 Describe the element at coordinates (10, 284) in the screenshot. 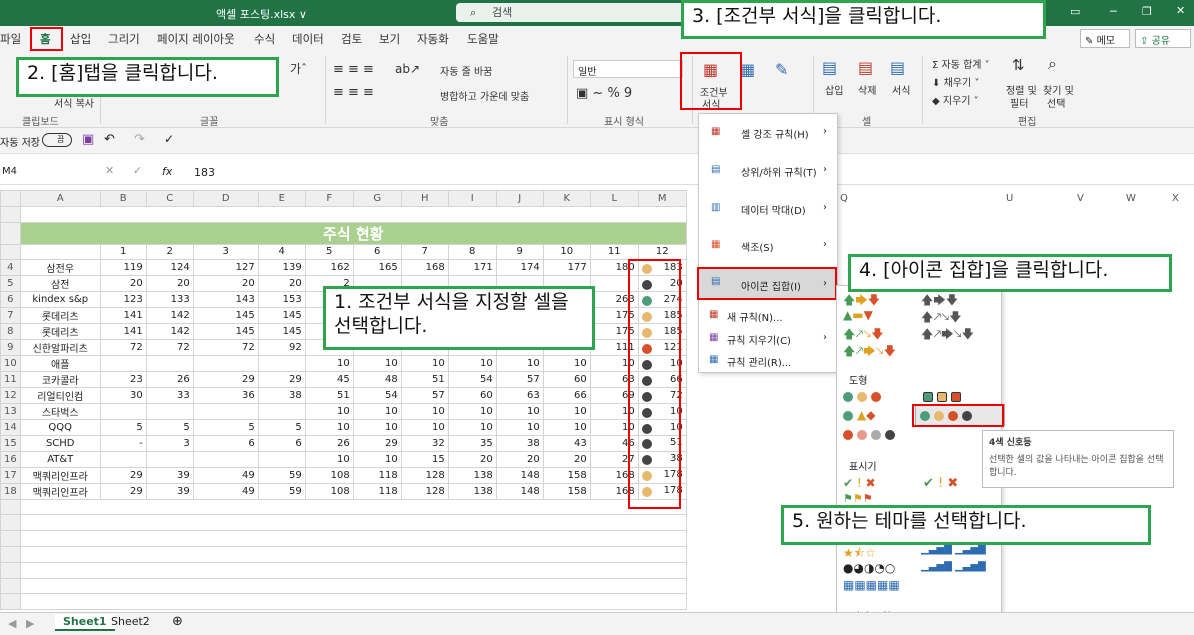

I see `row-header: 5` at that location.